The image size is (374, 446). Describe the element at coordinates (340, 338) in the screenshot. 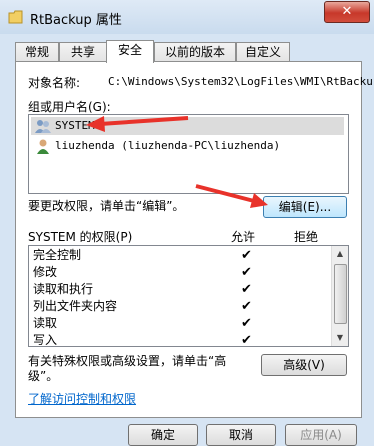

I see `scroll-down-icon: ▼` at that location.